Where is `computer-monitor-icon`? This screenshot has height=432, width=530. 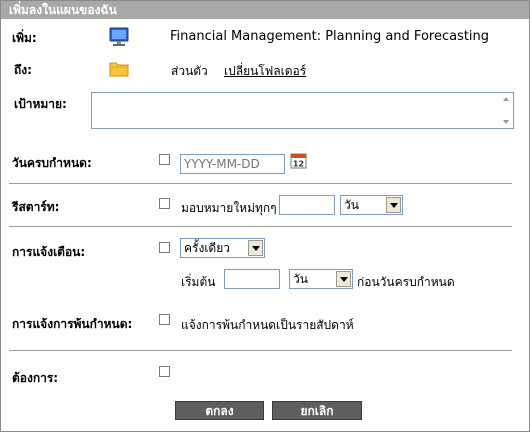 computer-monitor-icon is located at coordinates (119, 37).